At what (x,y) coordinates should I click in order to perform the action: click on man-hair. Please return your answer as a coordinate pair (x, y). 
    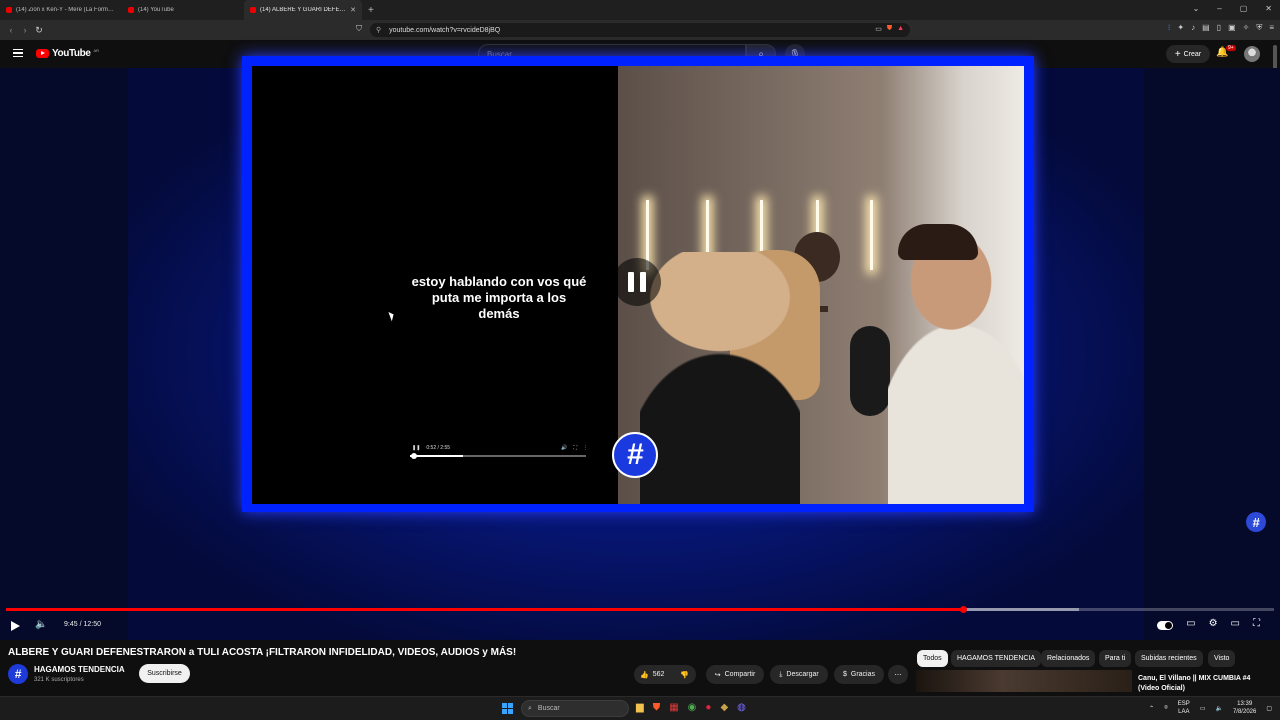
    Looking at the image, I should click on (938, 242).